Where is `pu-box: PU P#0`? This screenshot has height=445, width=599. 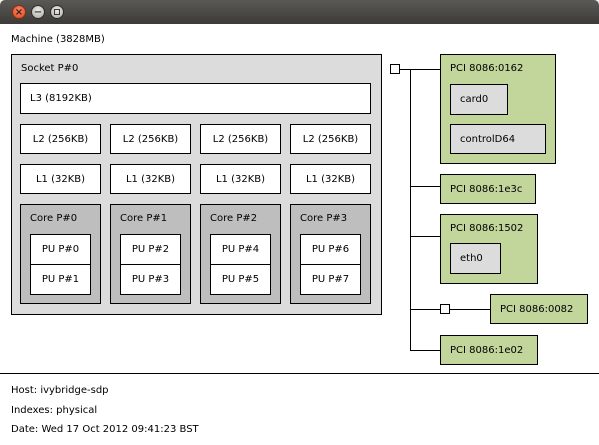 pu-box: PU P#0 is located at coordinates (60, 249).